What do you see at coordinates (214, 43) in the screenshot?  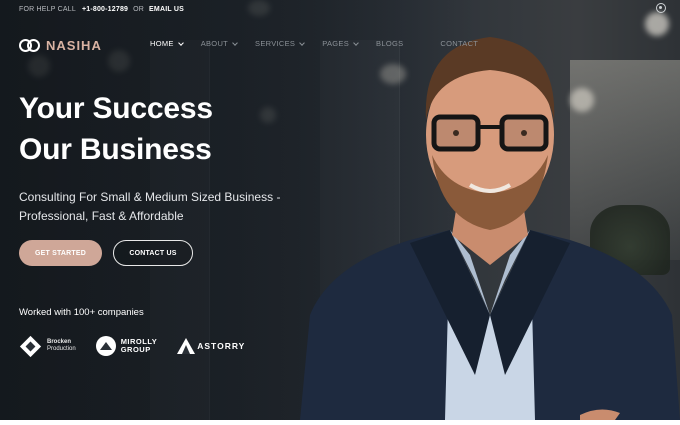 I see `nav-item-label: ABOUT` at bounding box center [214, 43].